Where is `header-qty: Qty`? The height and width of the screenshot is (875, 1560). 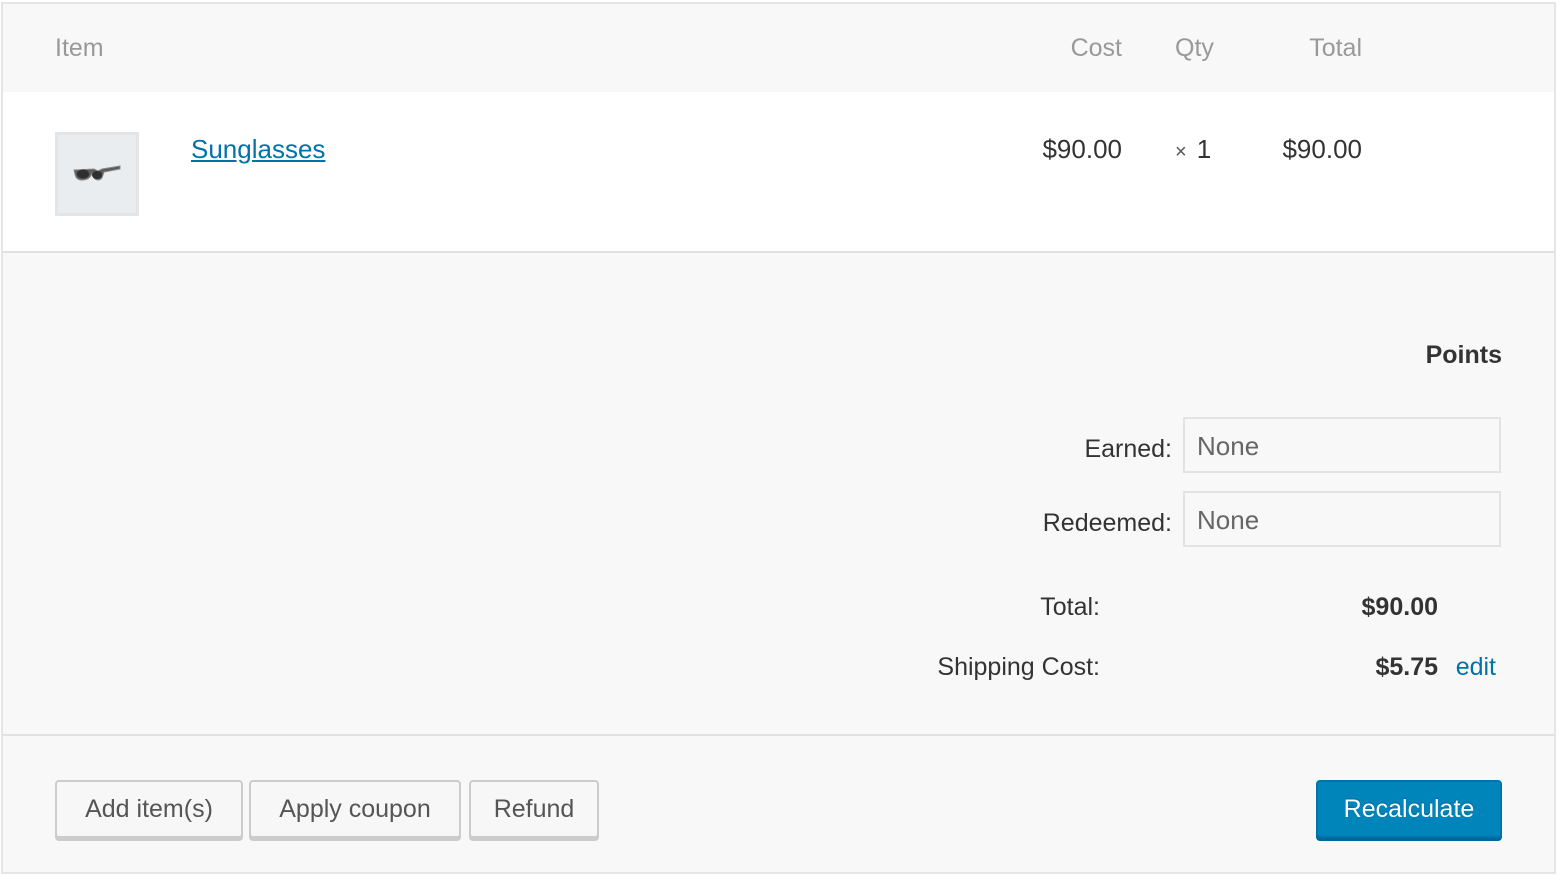 header-qty: Qty is located at coordinates (1194, 48).